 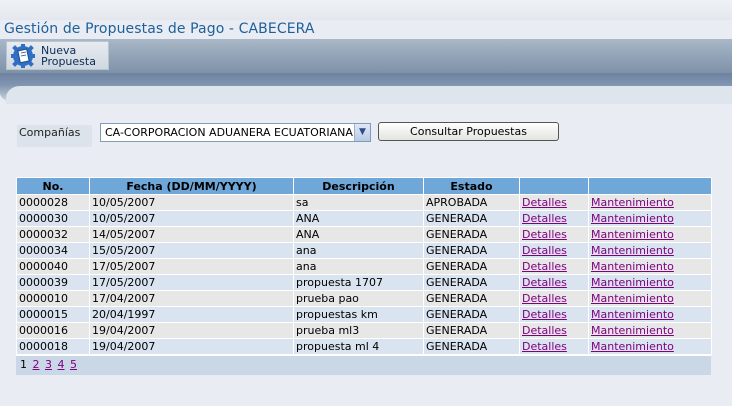 What do you see at coordinates (53, 234) in the screenshot?
I see `cell-no: 0000032` at bounding box center [53, 234].